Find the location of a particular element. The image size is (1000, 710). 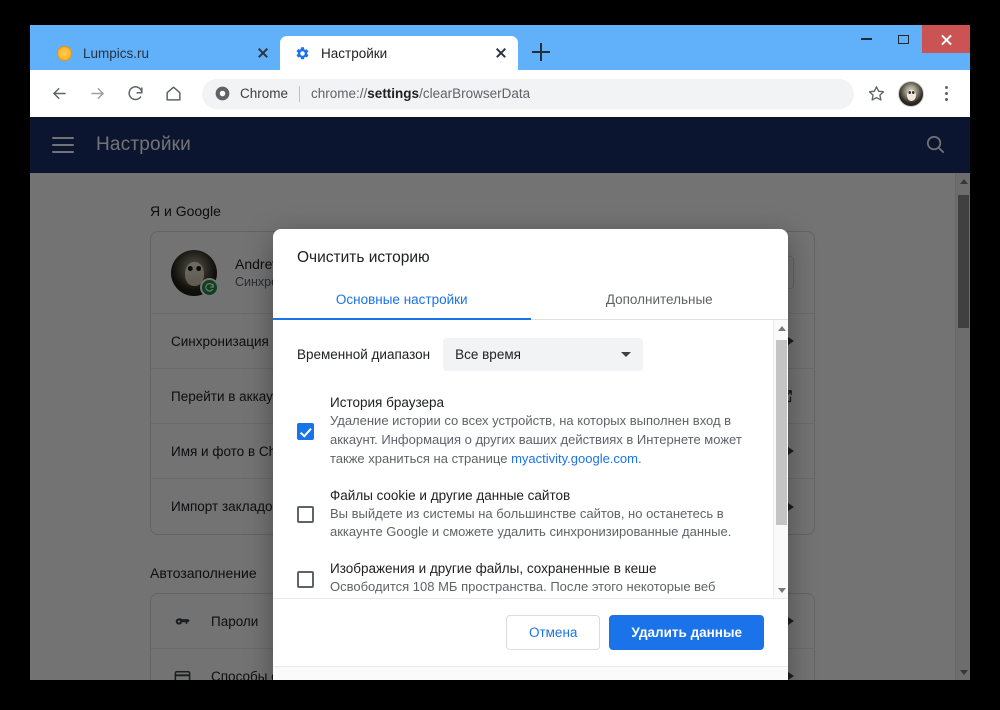

three-dots-menu-icon is located at coordinates (946, 94).